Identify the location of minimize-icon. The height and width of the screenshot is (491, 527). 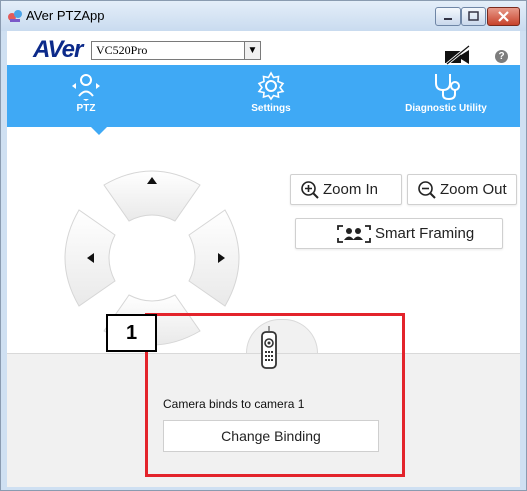
(448, 19).